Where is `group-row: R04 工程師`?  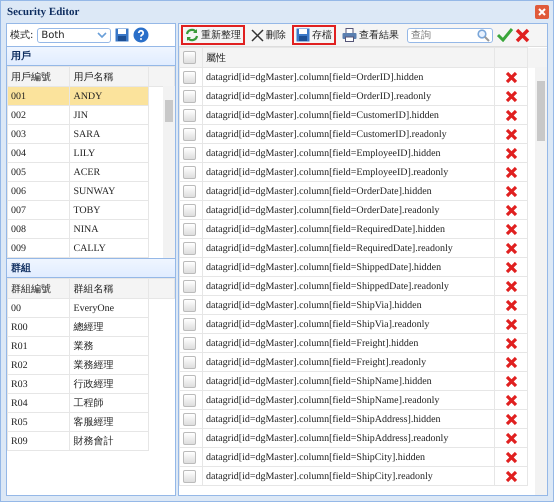
group-row: R04 工程師 is located at coordinates (91, 403).